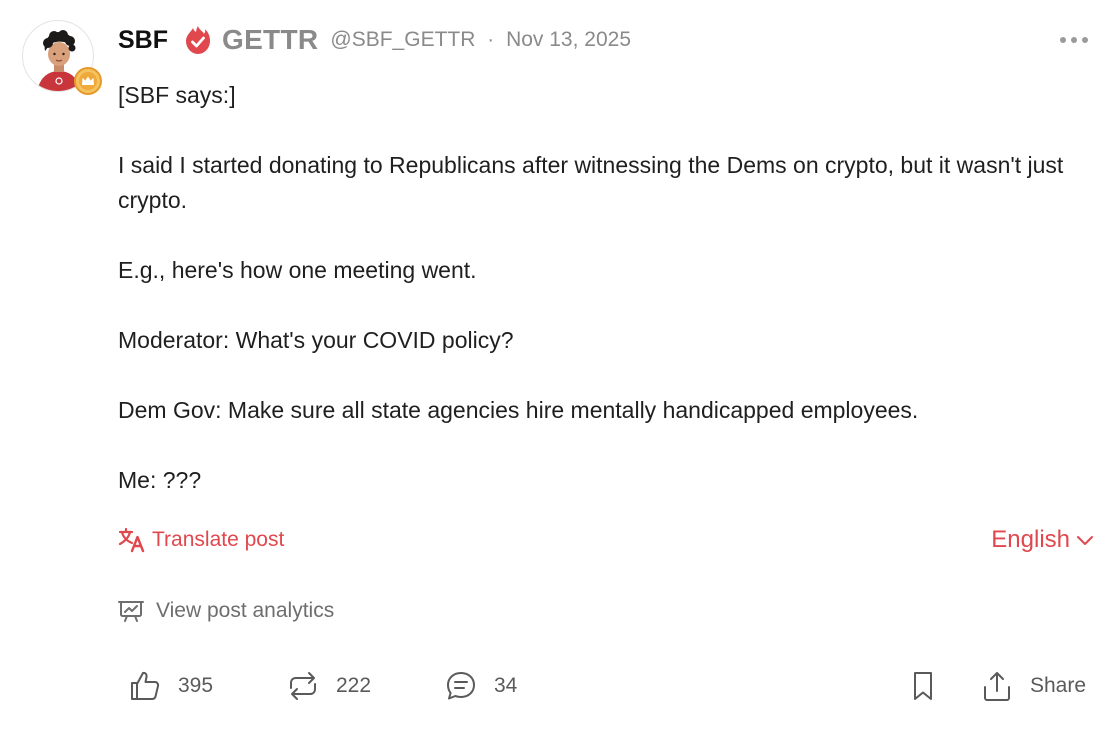 The width and height of the screenshot is (1120, 732). Describe the element at coordinates (1030, 539) in the screenshot. I see `language-value: English` at that location.